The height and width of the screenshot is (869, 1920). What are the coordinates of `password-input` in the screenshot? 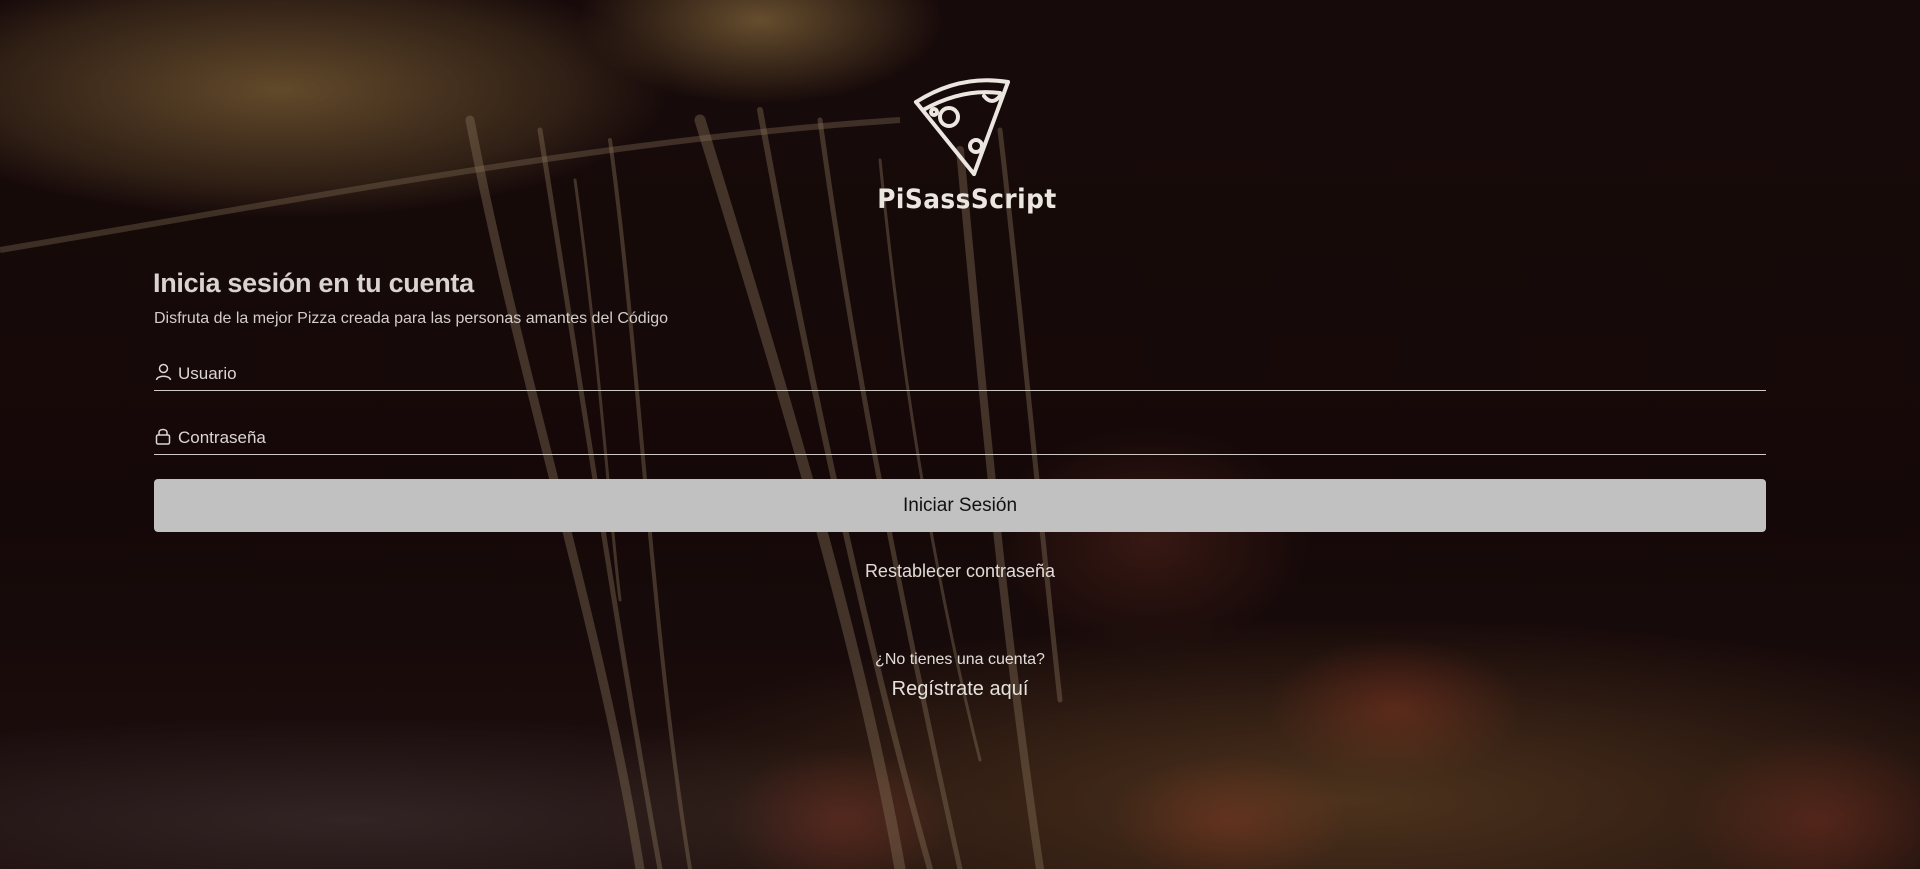 It's located at (972, 438).